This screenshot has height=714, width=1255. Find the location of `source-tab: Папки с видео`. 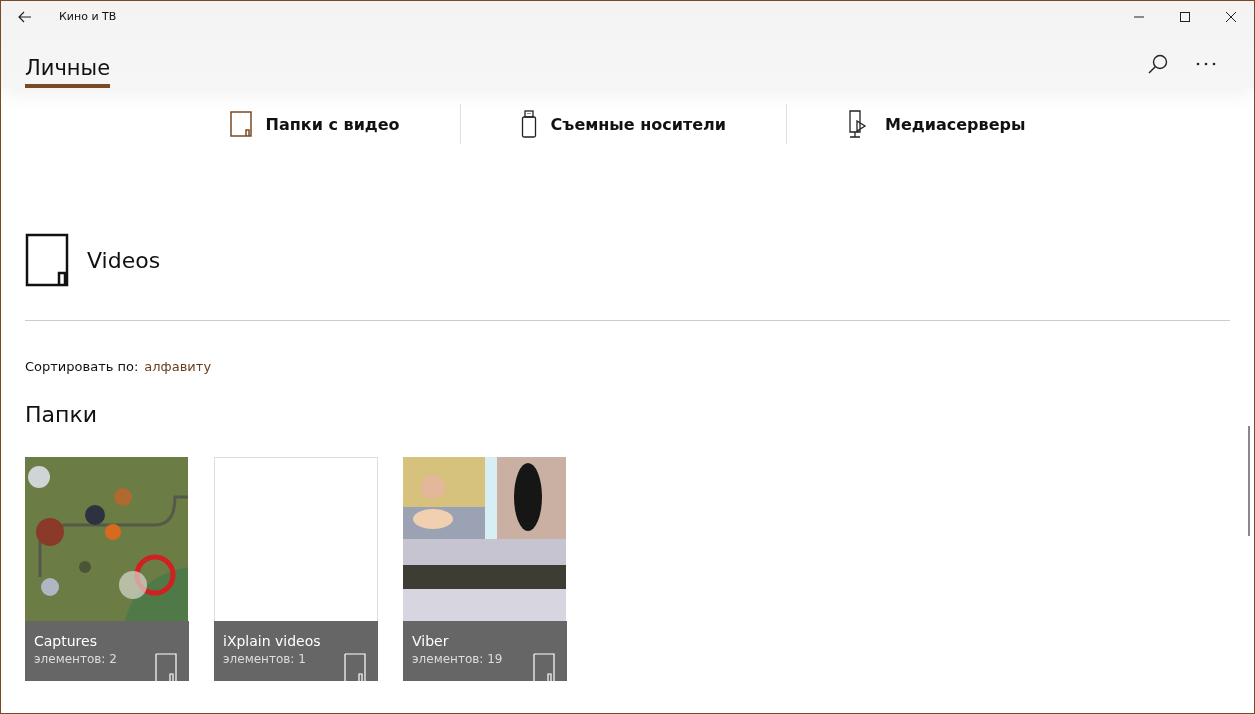

source-tab: Папки с видео is located at coordinates (314, 124).